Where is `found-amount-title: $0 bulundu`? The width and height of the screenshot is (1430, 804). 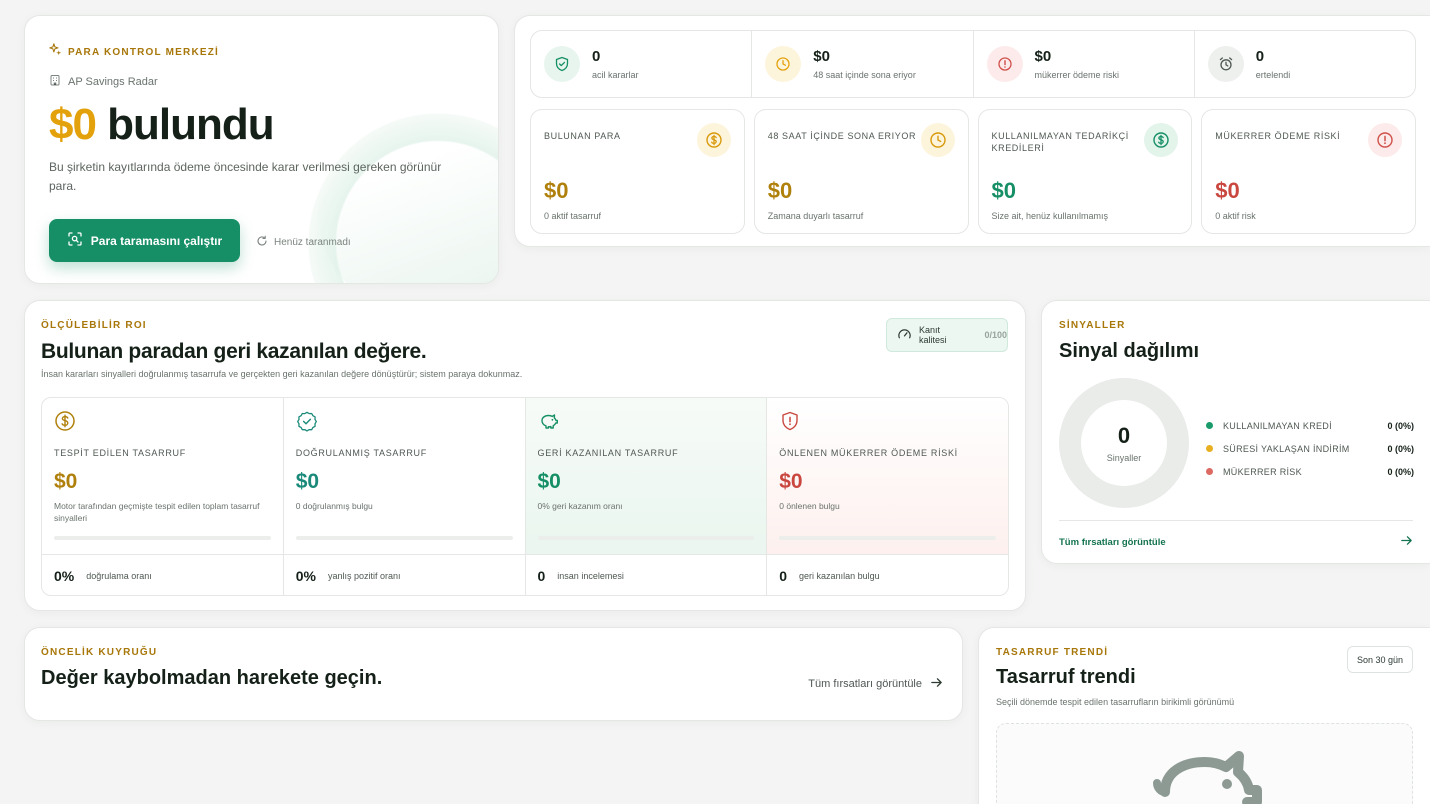 found-amount-title: $0 bulundu is located at coordinates (162, 125).